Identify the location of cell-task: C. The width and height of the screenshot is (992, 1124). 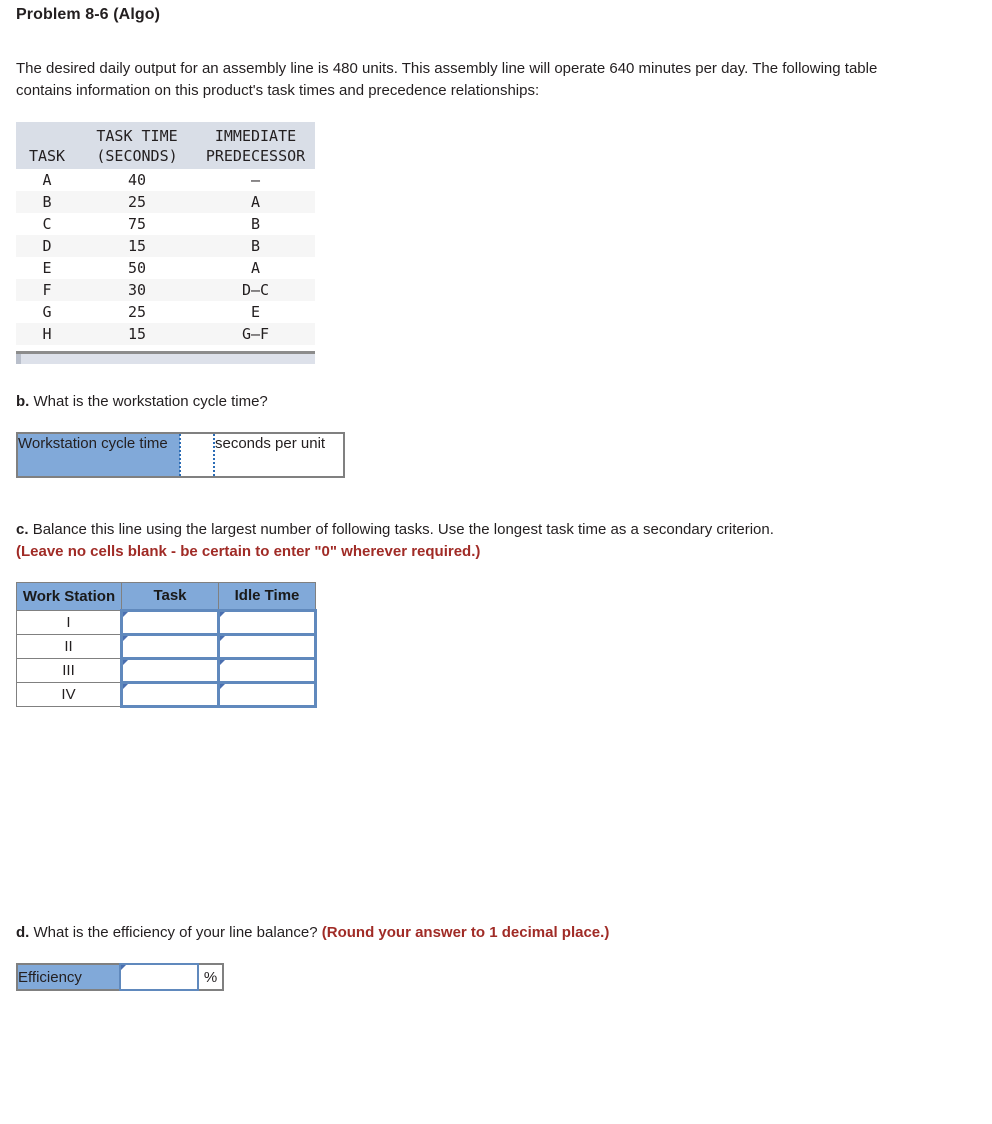
(47, 224).